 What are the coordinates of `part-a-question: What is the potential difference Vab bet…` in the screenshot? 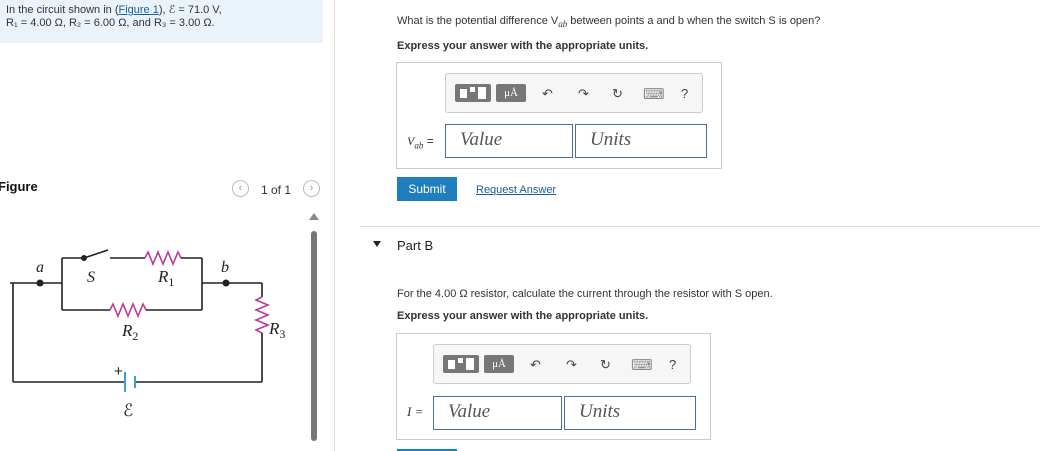 It's located at (608, 22).